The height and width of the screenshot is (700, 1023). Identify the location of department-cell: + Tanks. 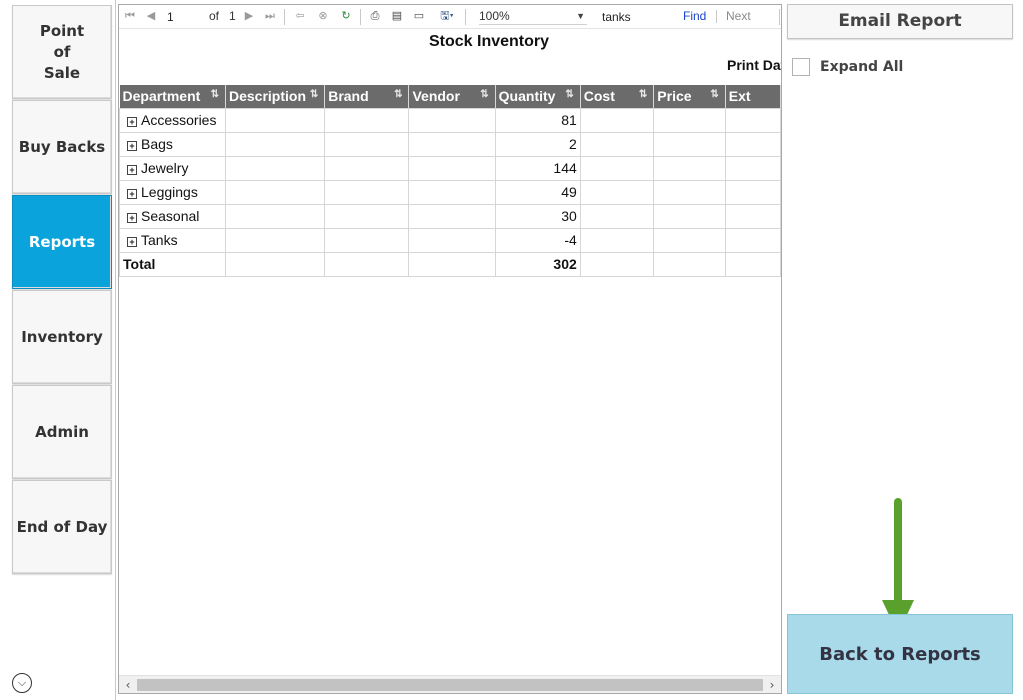
(172, 240).